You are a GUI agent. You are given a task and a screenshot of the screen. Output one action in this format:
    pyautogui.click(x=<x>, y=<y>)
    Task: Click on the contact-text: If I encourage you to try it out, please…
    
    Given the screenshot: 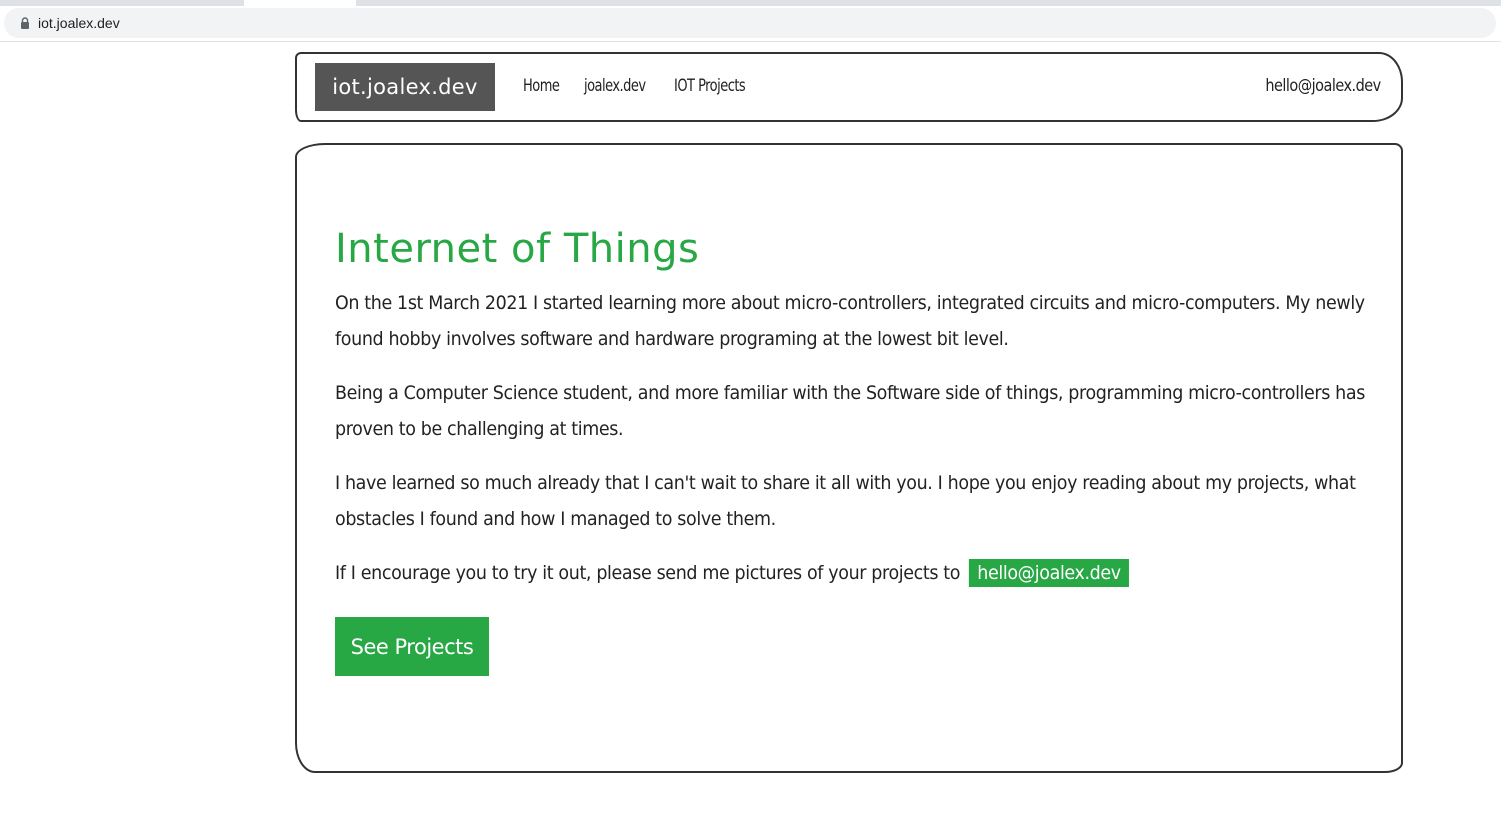 What is the action you would take?
    pyautogui.click(x=648, y=573)
    